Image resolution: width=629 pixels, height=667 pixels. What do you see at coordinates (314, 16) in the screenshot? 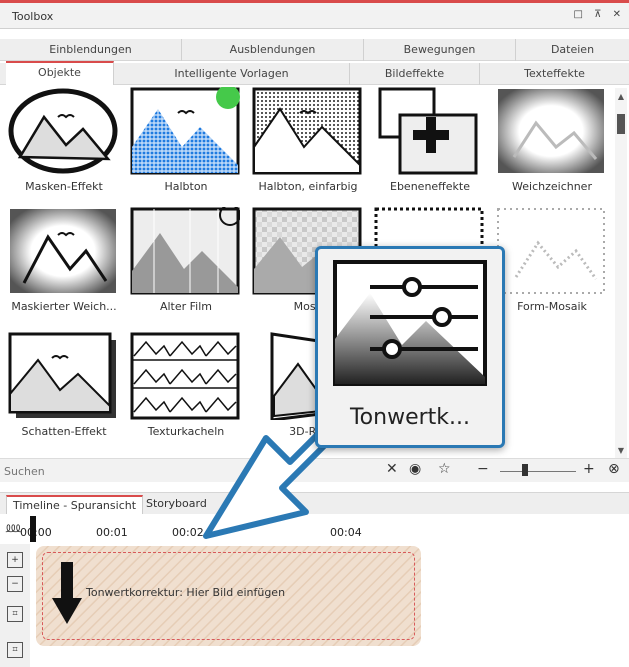
I see `toolbox-titlebar: Toolbox □ ⊼ ✕` at bounding box center [314, 16].